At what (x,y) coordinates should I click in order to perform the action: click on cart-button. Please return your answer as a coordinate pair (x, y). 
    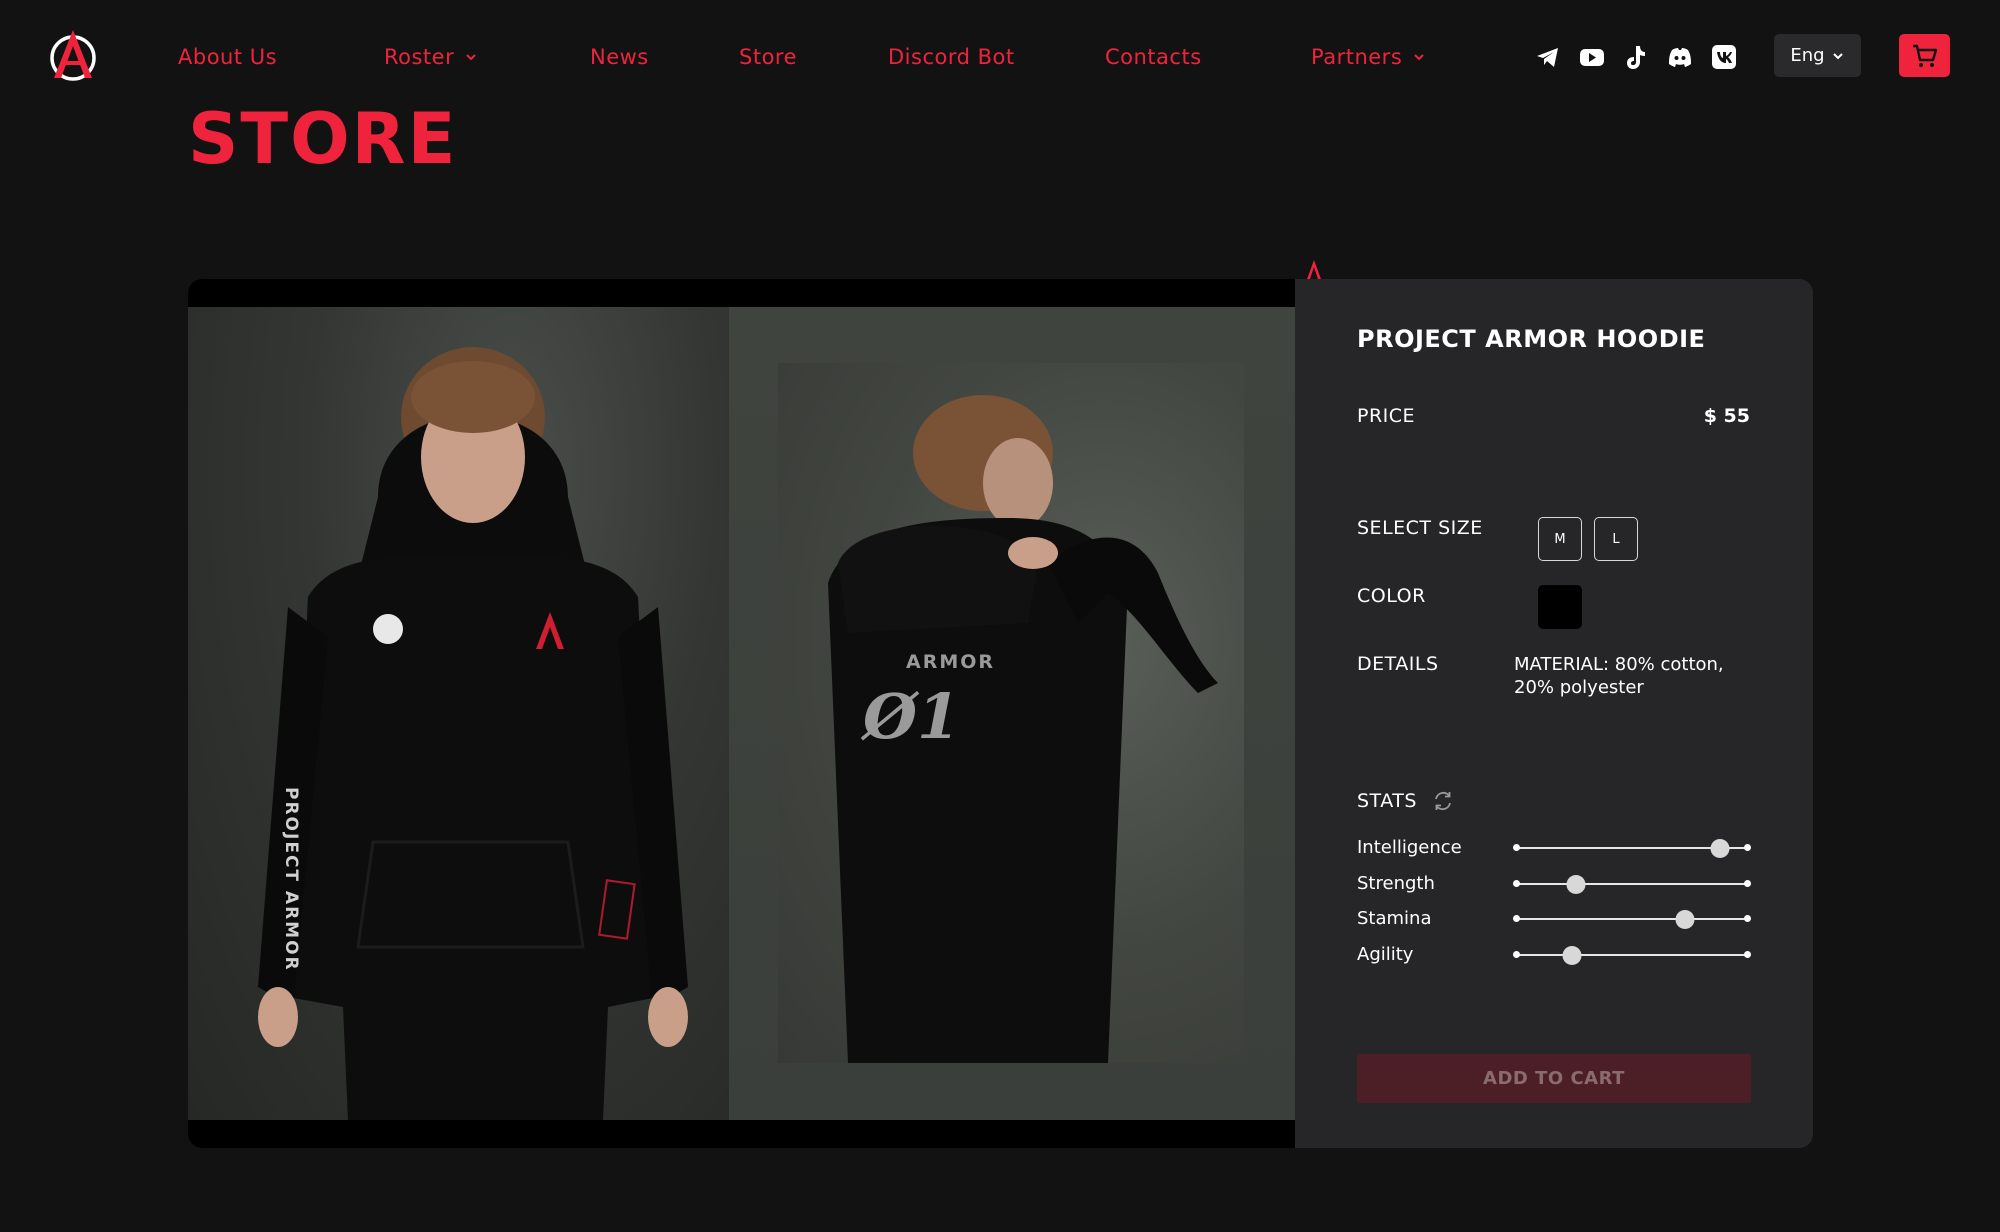
    Looking at the image, I should click on (1924, 55).